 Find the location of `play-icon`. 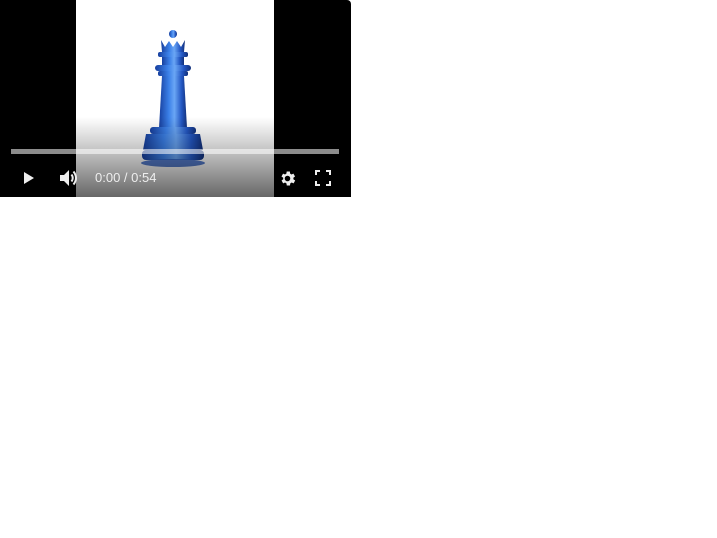

play-icon is located at coordinates (29, 178).